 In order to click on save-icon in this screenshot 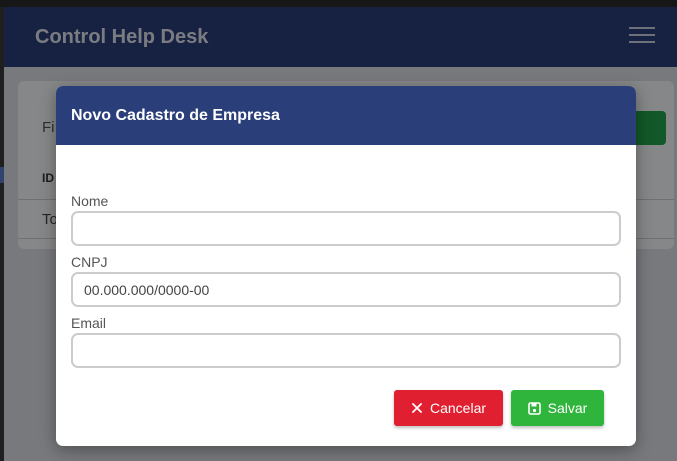, I will do `click(534, 408)`.